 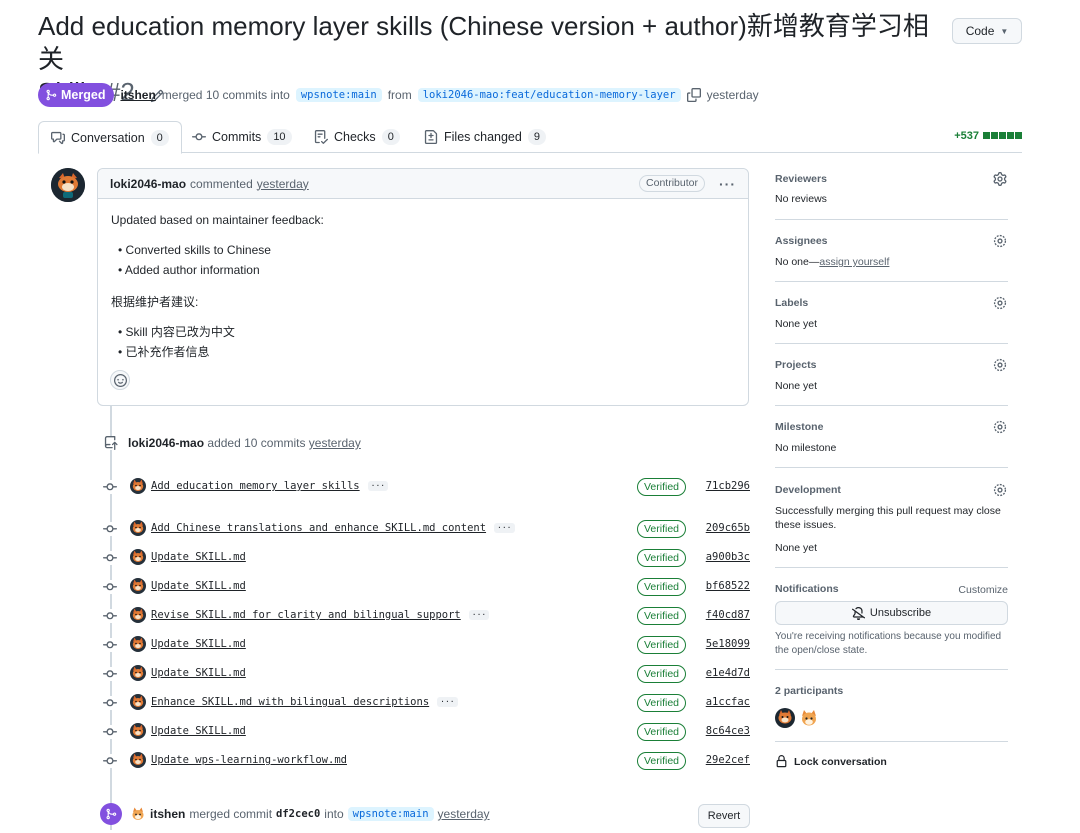 I want to click on commit-sha: f40cd87, so click(x=728, y=615).